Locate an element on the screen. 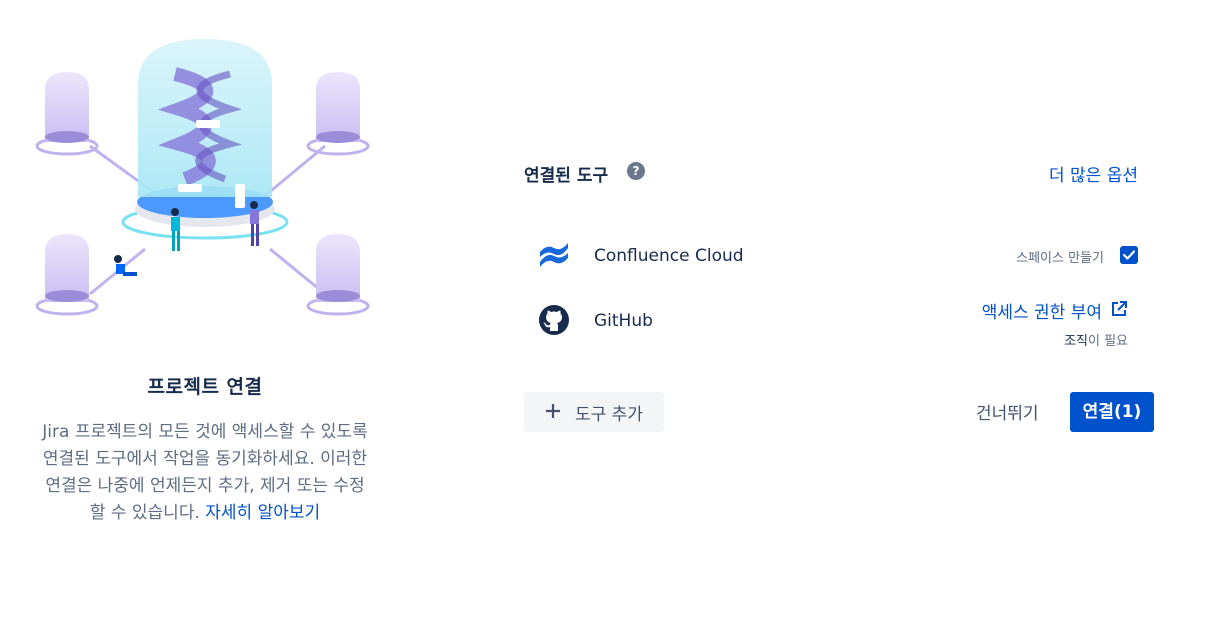  project-connection-illustration is located at coordinates (205, 179).